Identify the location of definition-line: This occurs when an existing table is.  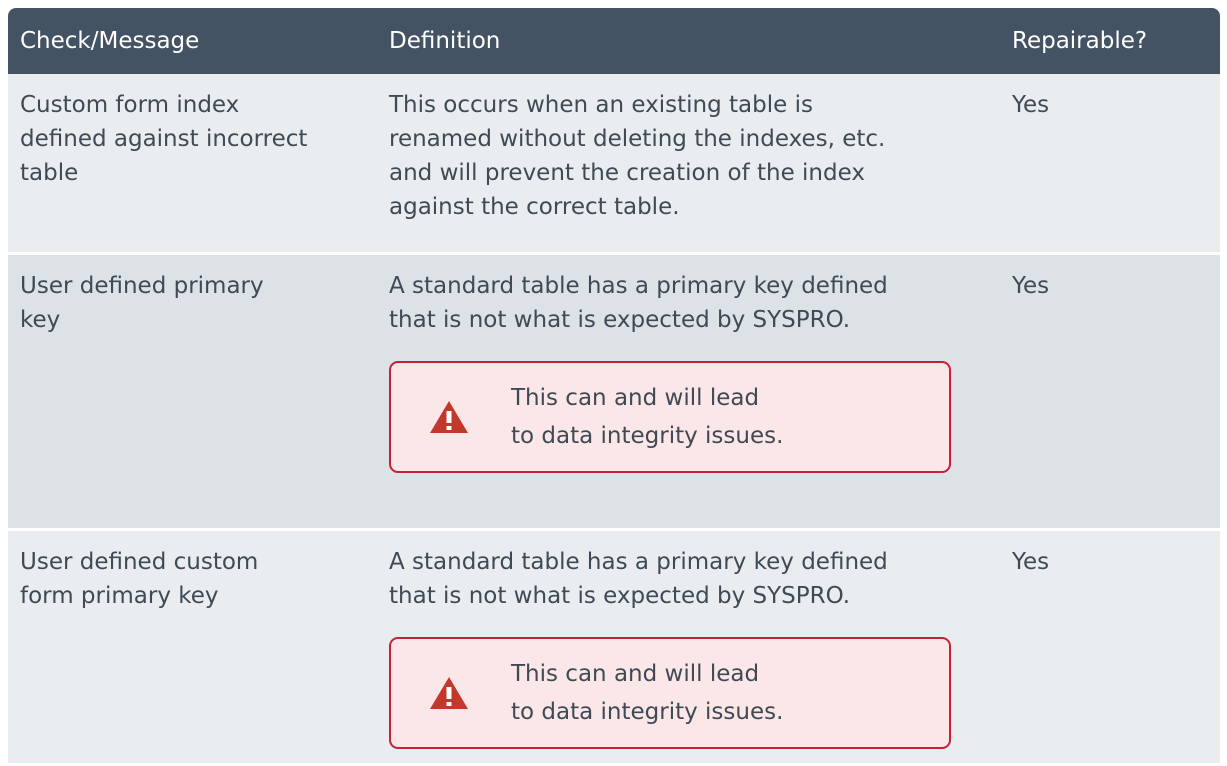
(601, 105).